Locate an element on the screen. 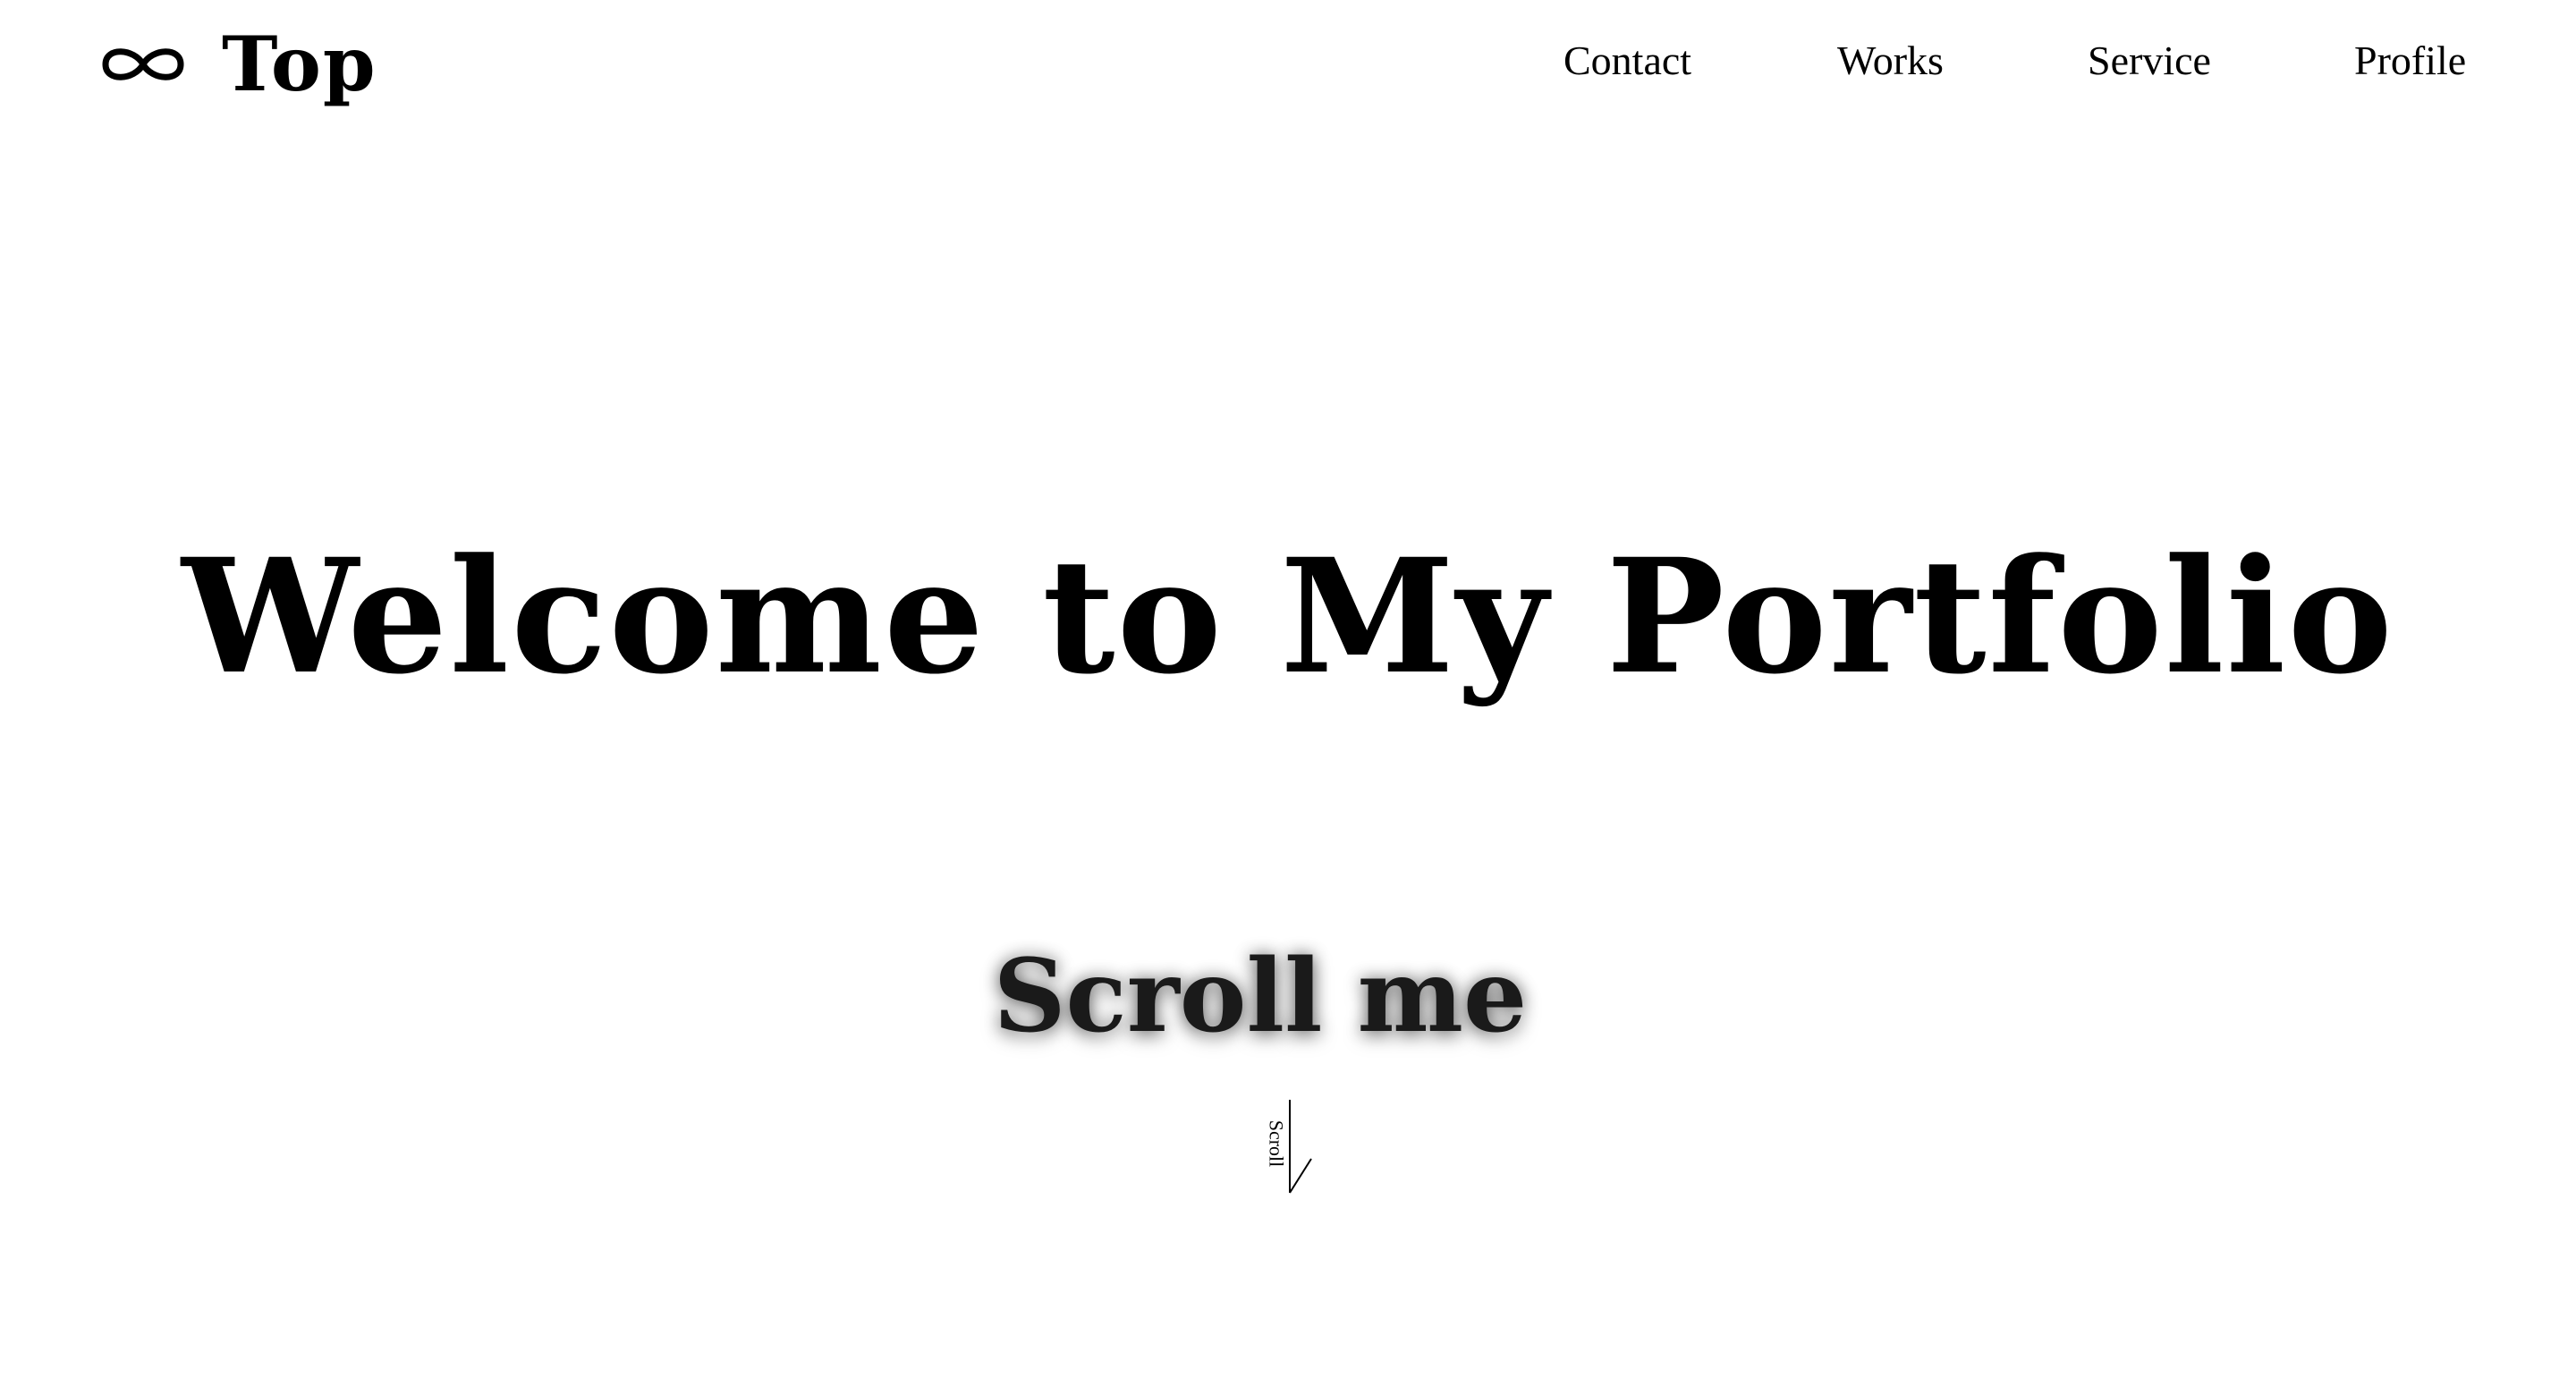  main-nav: Contact Works Service Profile is located at coordinates (1288, 61).